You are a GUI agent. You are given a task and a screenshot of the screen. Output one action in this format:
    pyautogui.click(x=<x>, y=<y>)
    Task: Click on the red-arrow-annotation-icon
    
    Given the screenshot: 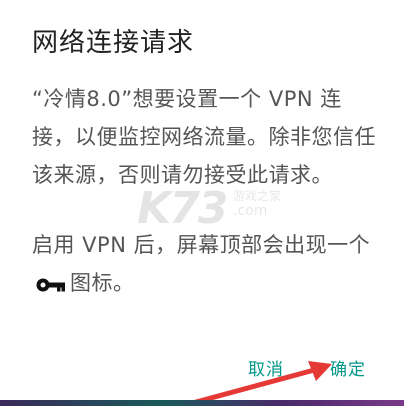 What is the action you would take?
    pyautogui.click(x=257, y=383)
    